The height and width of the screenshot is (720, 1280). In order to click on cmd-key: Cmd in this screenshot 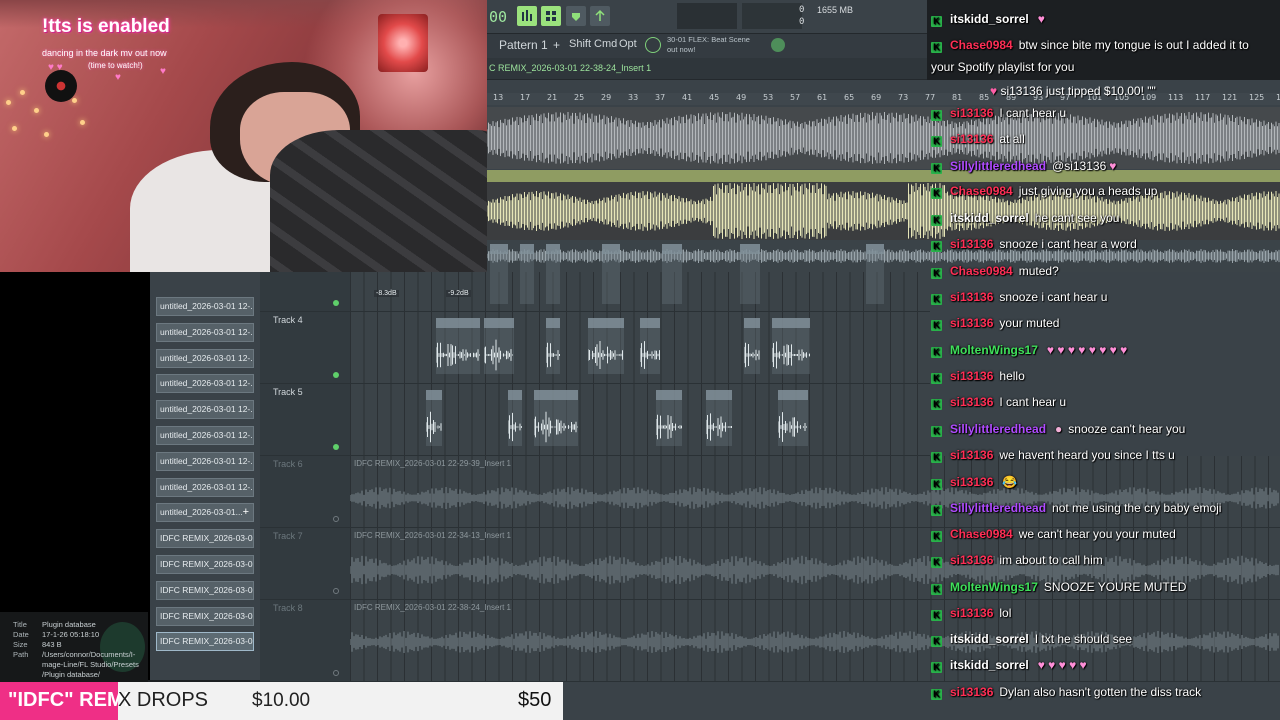, I will do `click(605, 44)`.